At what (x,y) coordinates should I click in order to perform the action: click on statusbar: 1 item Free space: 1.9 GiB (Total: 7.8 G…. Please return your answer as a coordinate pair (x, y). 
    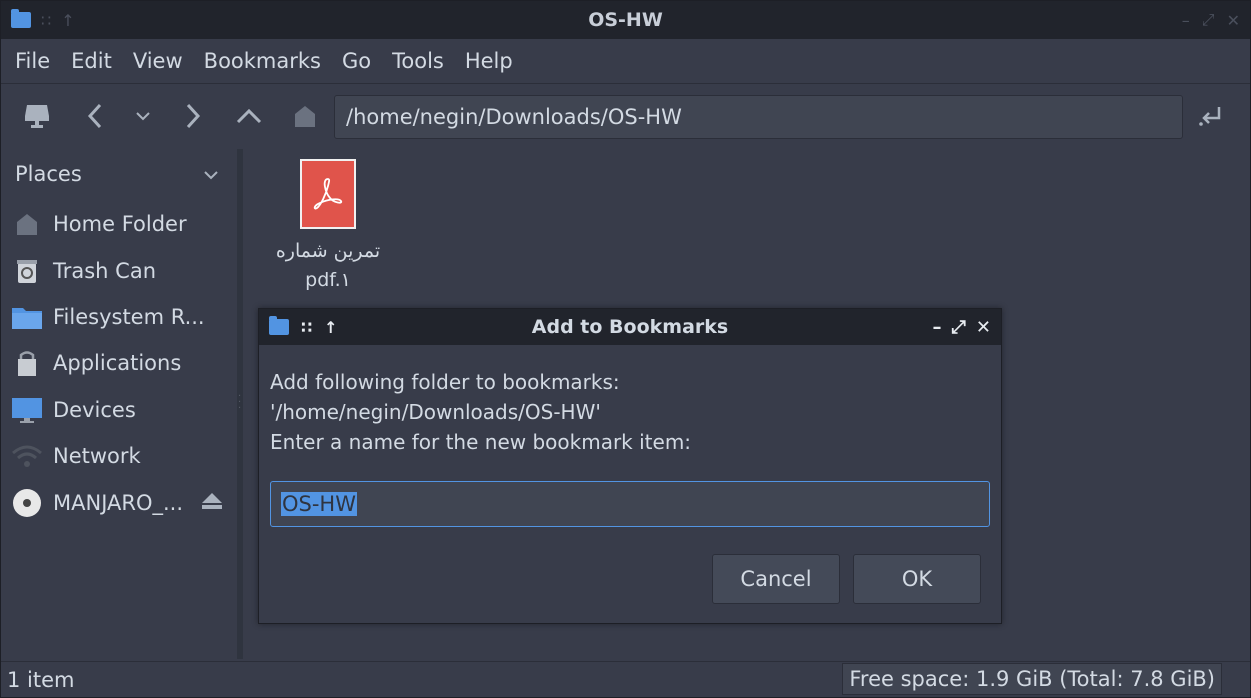
    Looking at the image, I should click on (625, 679).